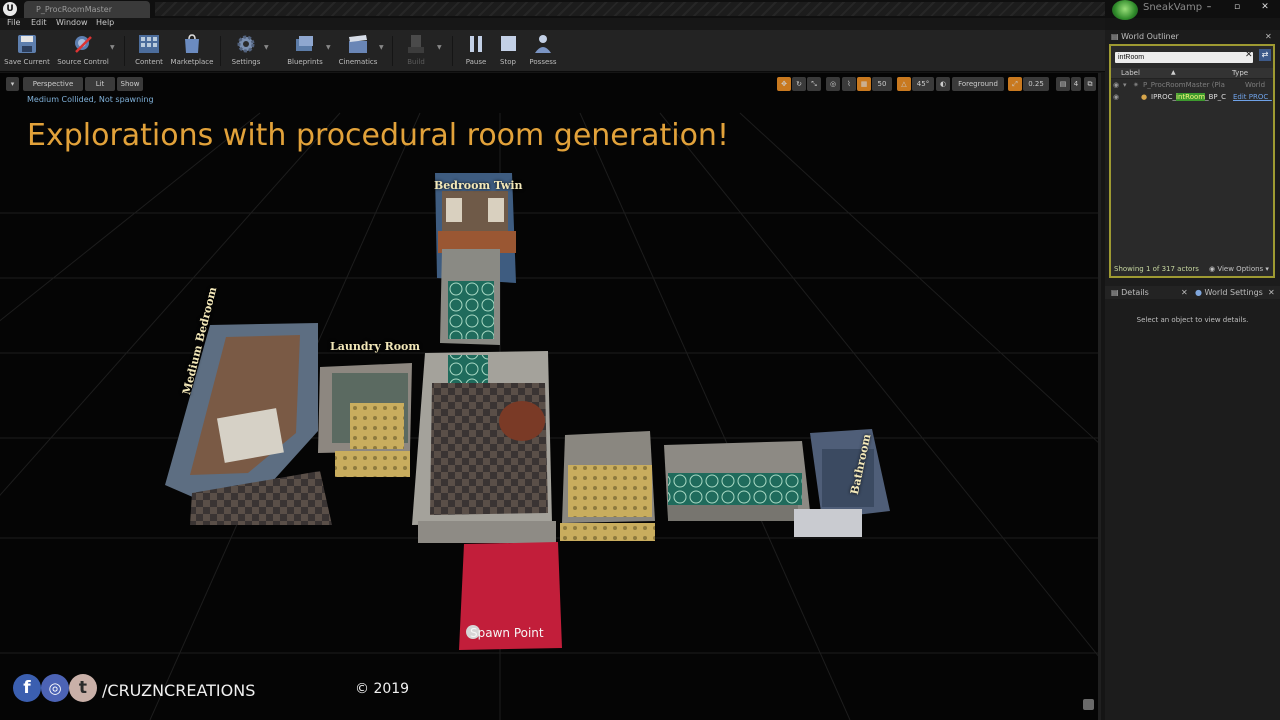 This screenshot has height=720, width=1280. What do you see at coordinates (543, 51) in the screenshot?
I see `possess-button: Possess` at bounding box center [543, 51].